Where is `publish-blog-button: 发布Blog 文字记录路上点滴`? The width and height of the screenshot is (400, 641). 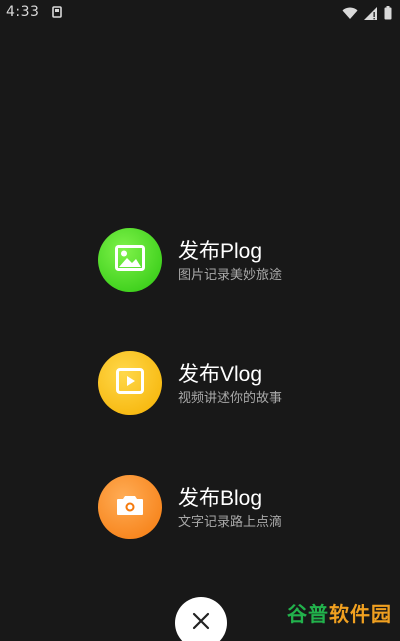
publish-blog-button: 发布Blog 文字记录路上点滴 is located at coordinates (223, 508).